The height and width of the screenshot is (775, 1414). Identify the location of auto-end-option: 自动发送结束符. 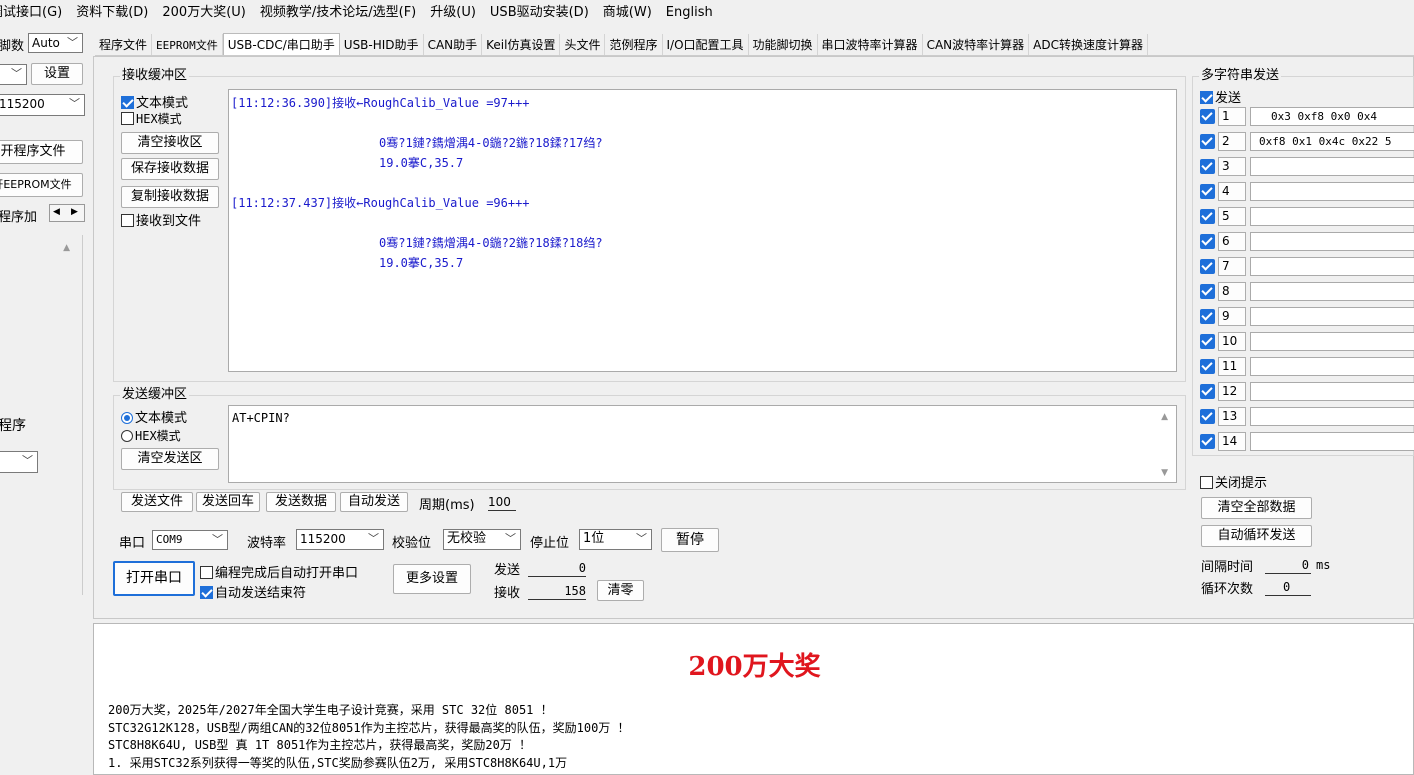
(253, 591).